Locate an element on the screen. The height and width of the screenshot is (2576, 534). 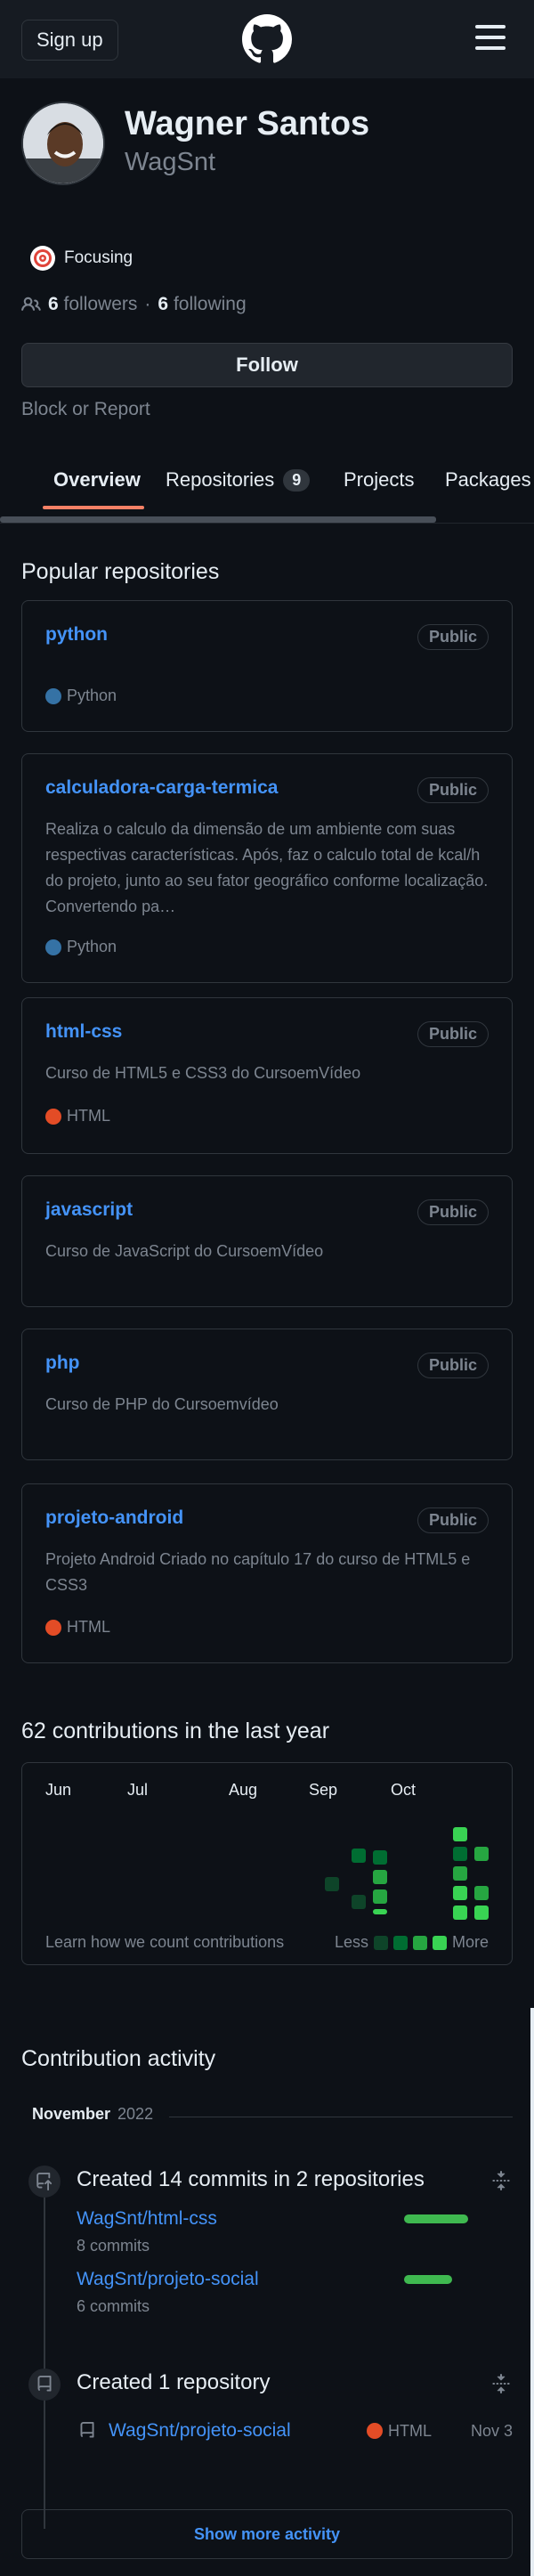
month-label: Oct is located at coordinates (404, 1790).